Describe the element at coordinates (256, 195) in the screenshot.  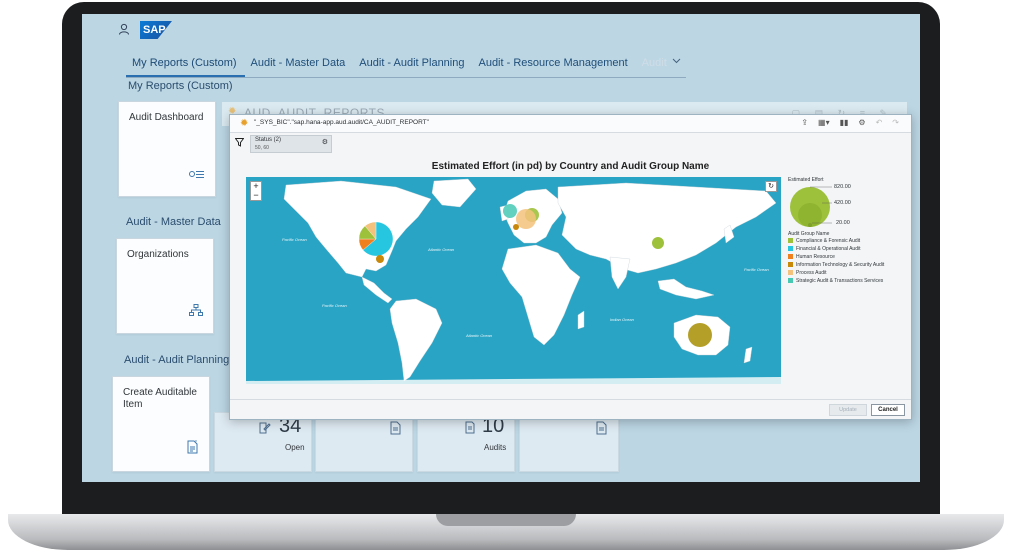
I see `zoom-out-button: −` at that location.